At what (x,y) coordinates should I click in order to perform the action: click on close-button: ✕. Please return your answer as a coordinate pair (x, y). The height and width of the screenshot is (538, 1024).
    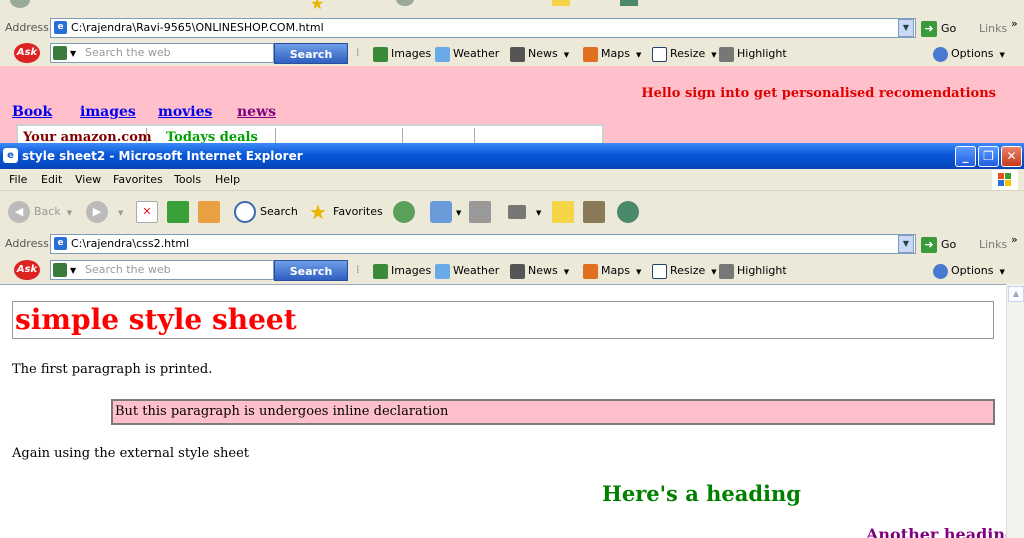
    Looking at the image, I should click on (1011, 156).